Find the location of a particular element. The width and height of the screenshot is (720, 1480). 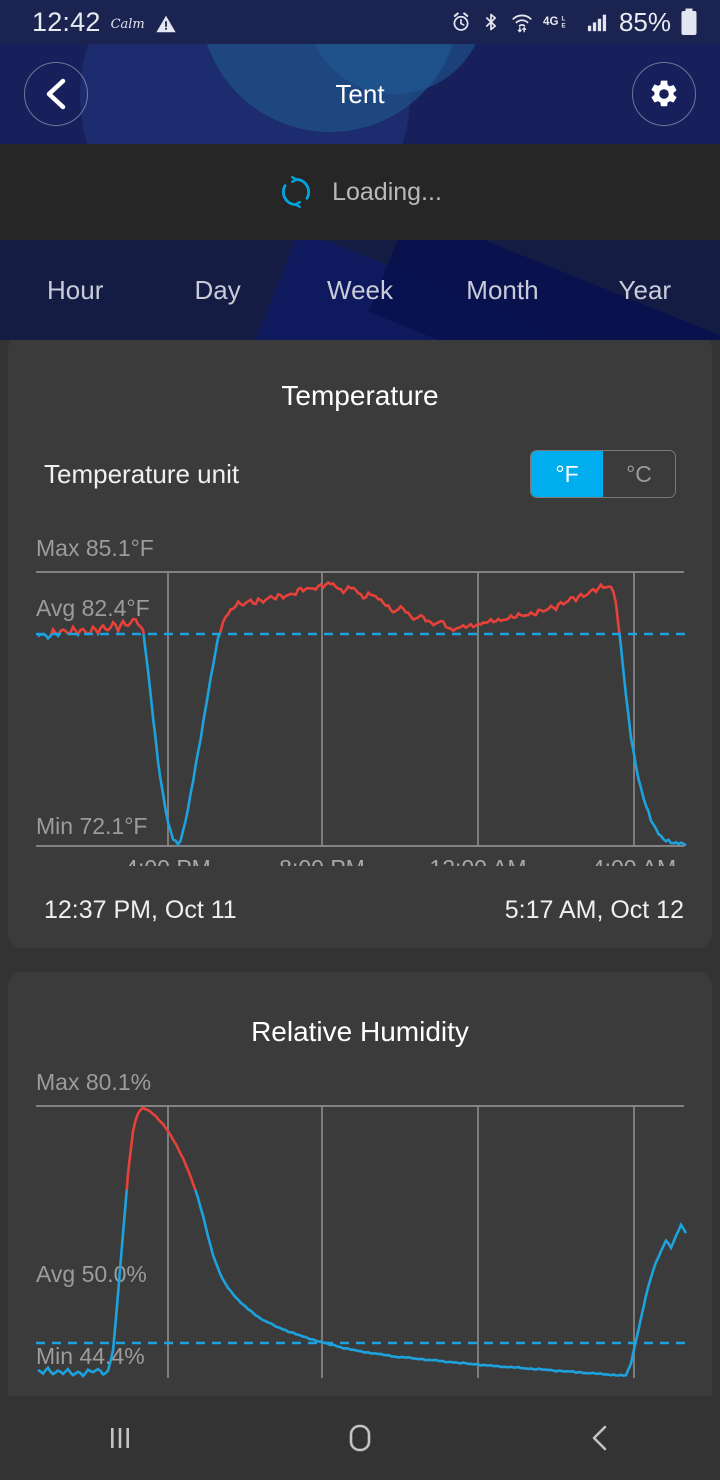

humidity-min-label: Min 44.4% is located at coordinates (90, 1356).